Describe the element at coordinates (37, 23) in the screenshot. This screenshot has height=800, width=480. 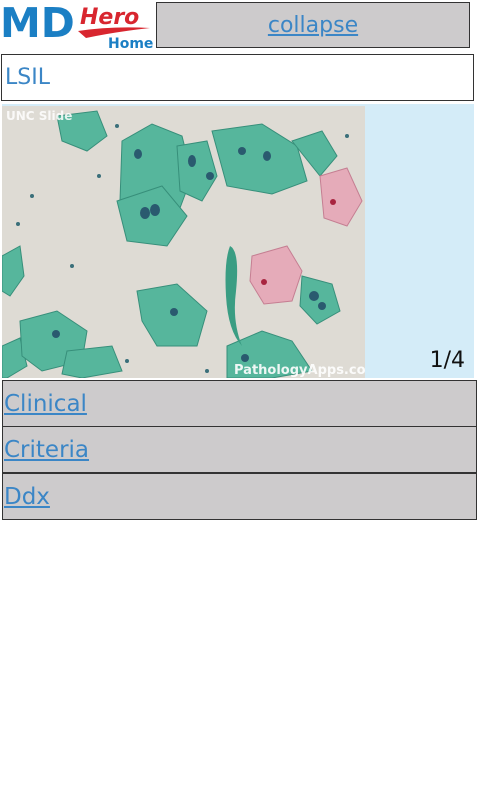
I see `logo-md-text: MD` at that location.